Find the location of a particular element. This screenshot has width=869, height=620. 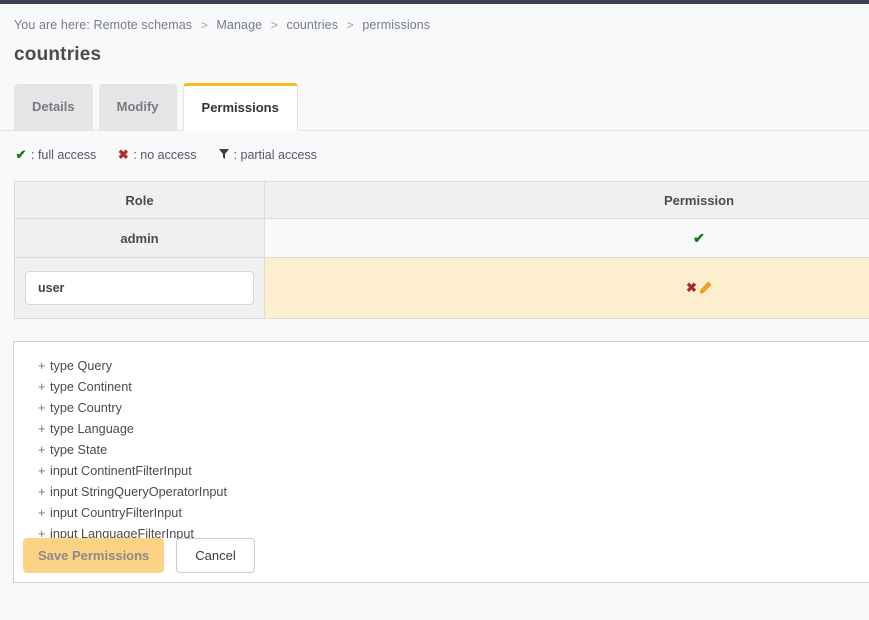

role-input is located at coordinates (139, 288).